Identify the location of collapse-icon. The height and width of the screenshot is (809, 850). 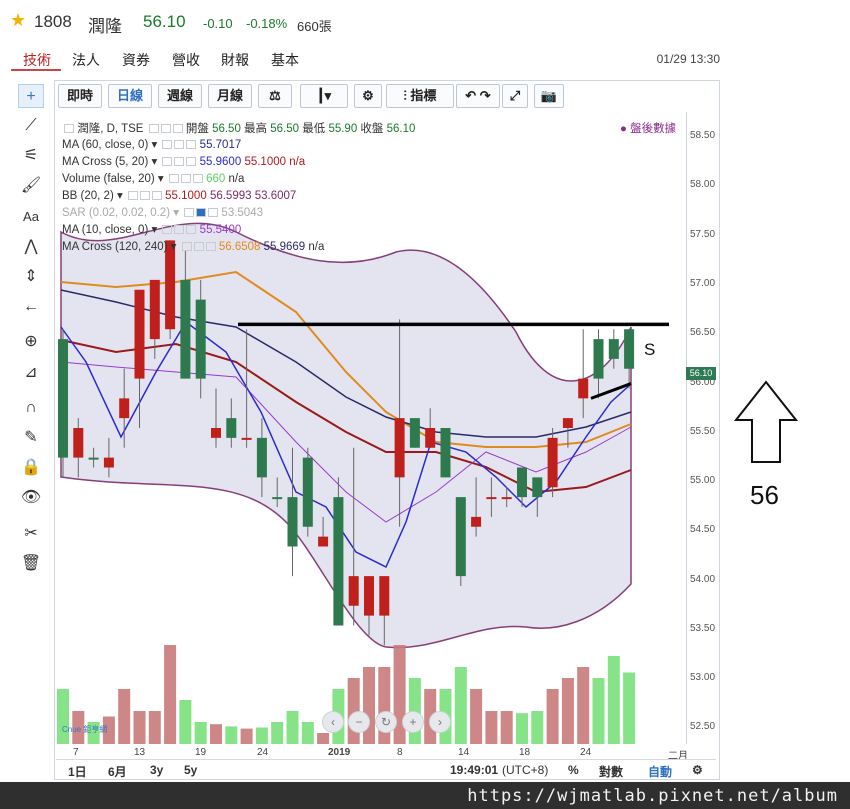
(69, 129).